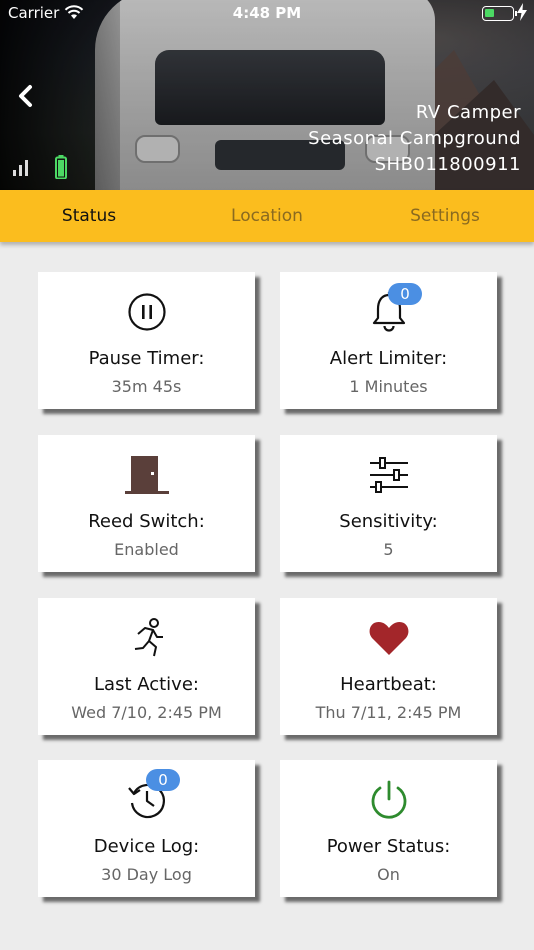  Describe the element at coordinates (146, 475) in the screenshot. I see `door-icon` at that location.